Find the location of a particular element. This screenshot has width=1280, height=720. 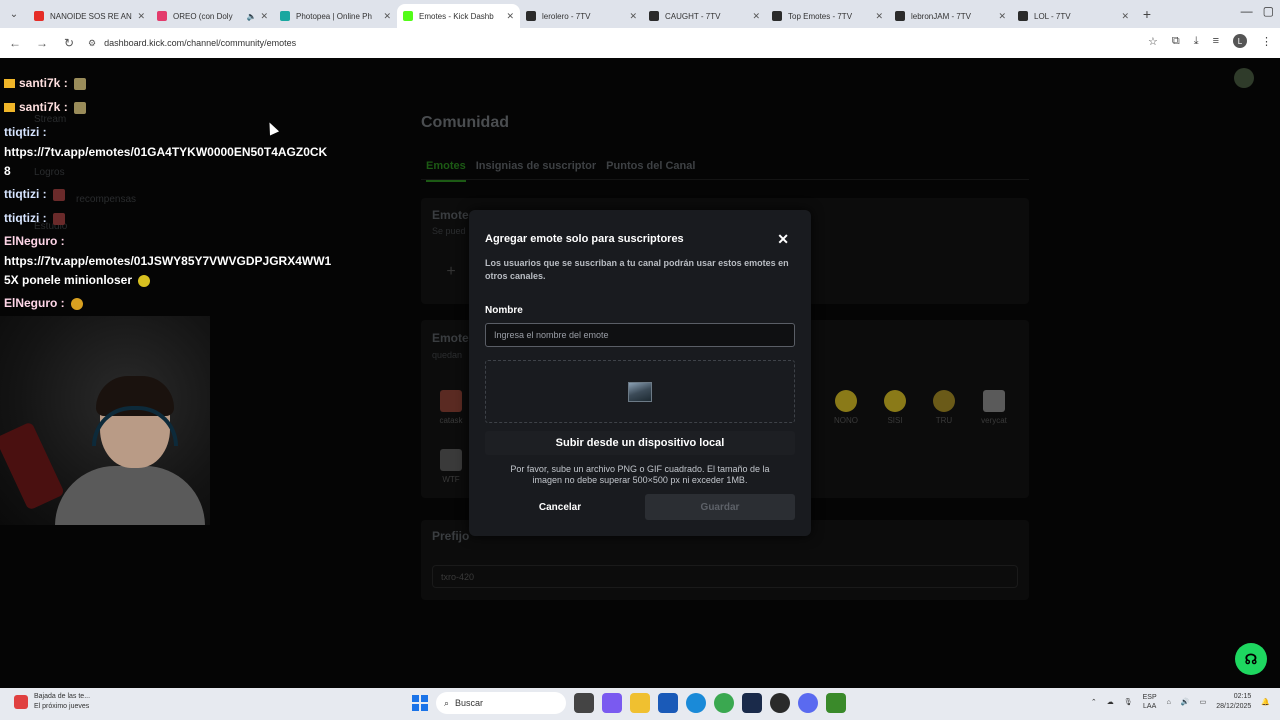

name-label: Nombre is located at coordinates (504, 310).